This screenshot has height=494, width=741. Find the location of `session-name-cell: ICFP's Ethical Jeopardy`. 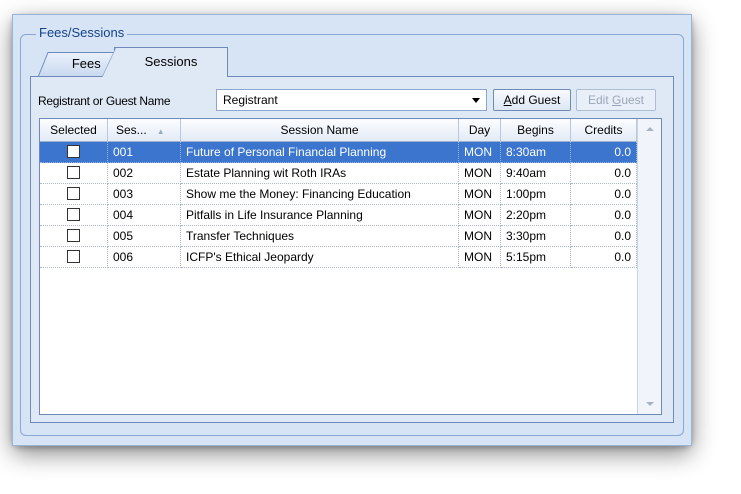

session-name-cell: ICFP's Ethical Jeopardy is located at coordinates (320, 257).